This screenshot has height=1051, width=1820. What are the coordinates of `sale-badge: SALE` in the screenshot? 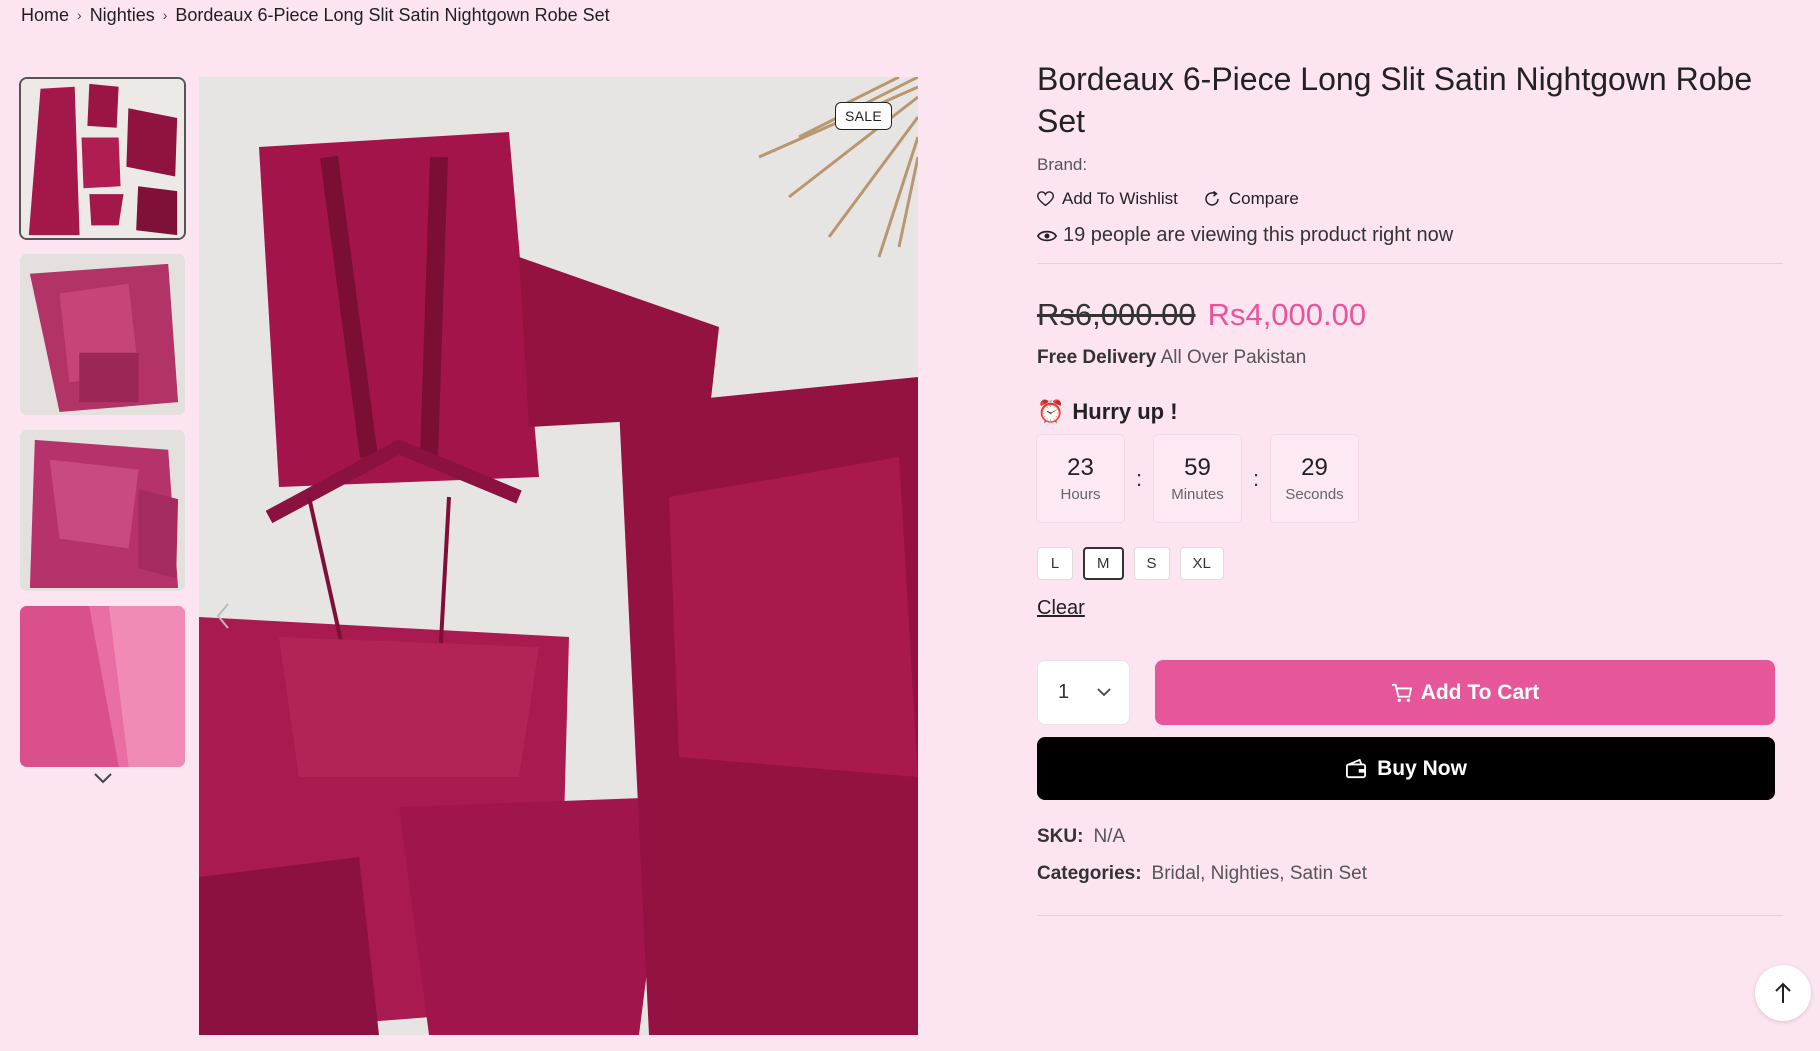 It's located at (863, 116).